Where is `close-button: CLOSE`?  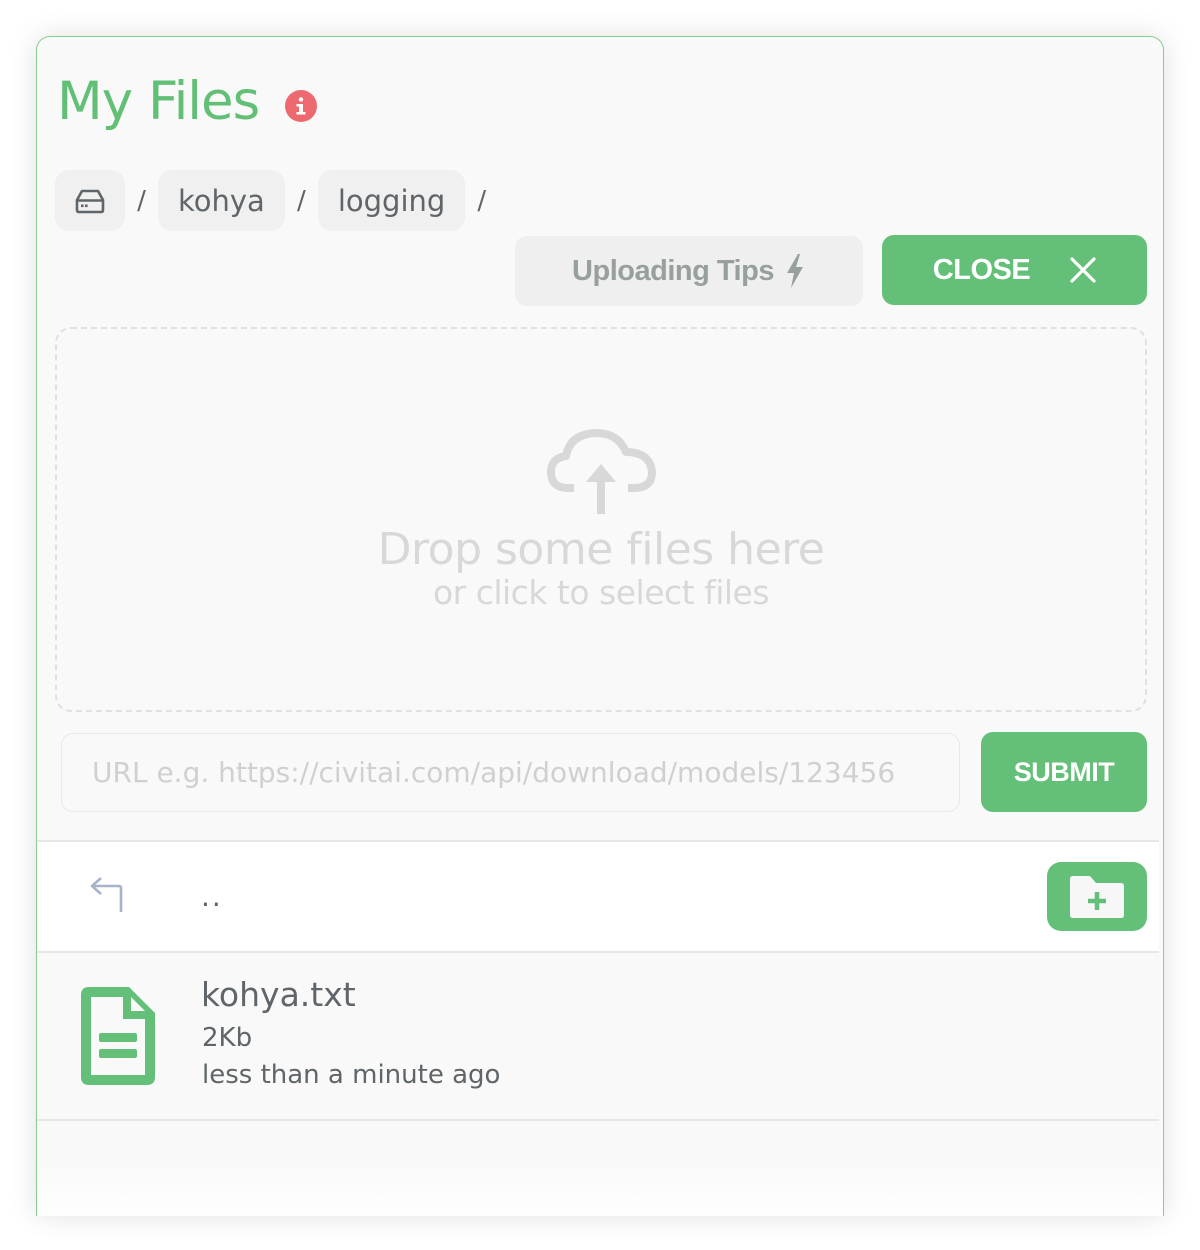
close-button: CLOSE is located at coordinates (1014, 270).